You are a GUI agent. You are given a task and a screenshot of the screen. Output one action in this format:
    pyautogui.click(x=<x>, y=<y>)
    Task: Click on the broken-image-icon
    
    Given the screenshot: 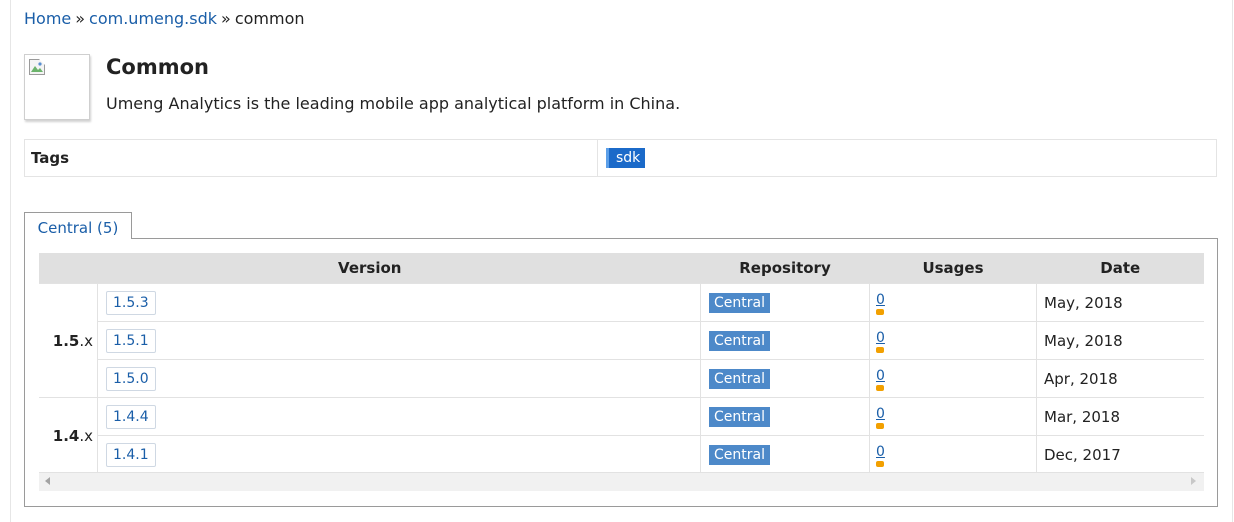 What is the action you would take?
    pyautogui.click(x=37, y=67)
    